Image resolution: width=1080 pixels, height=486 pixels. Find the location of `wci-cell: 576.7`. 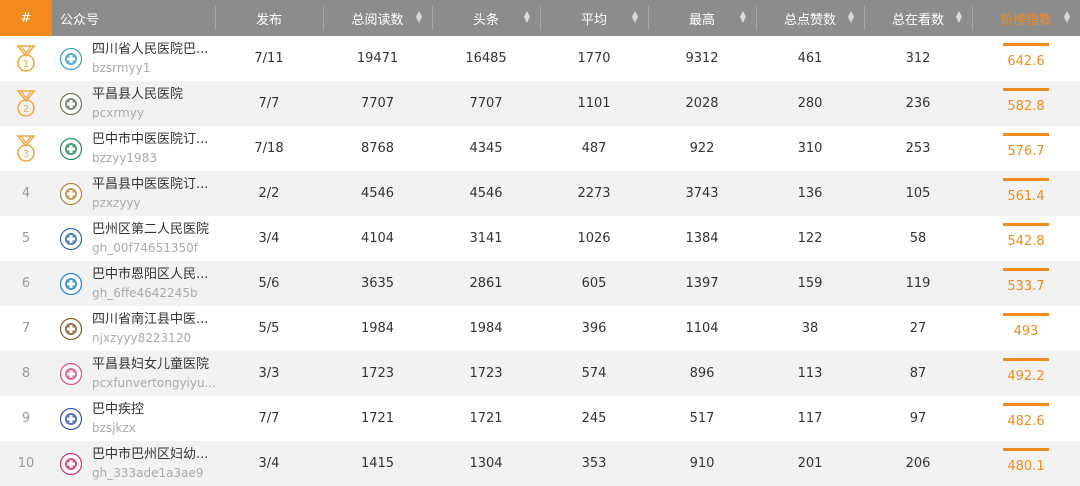

wci-cell: 576.7 is located at coordinates (1026, 148).